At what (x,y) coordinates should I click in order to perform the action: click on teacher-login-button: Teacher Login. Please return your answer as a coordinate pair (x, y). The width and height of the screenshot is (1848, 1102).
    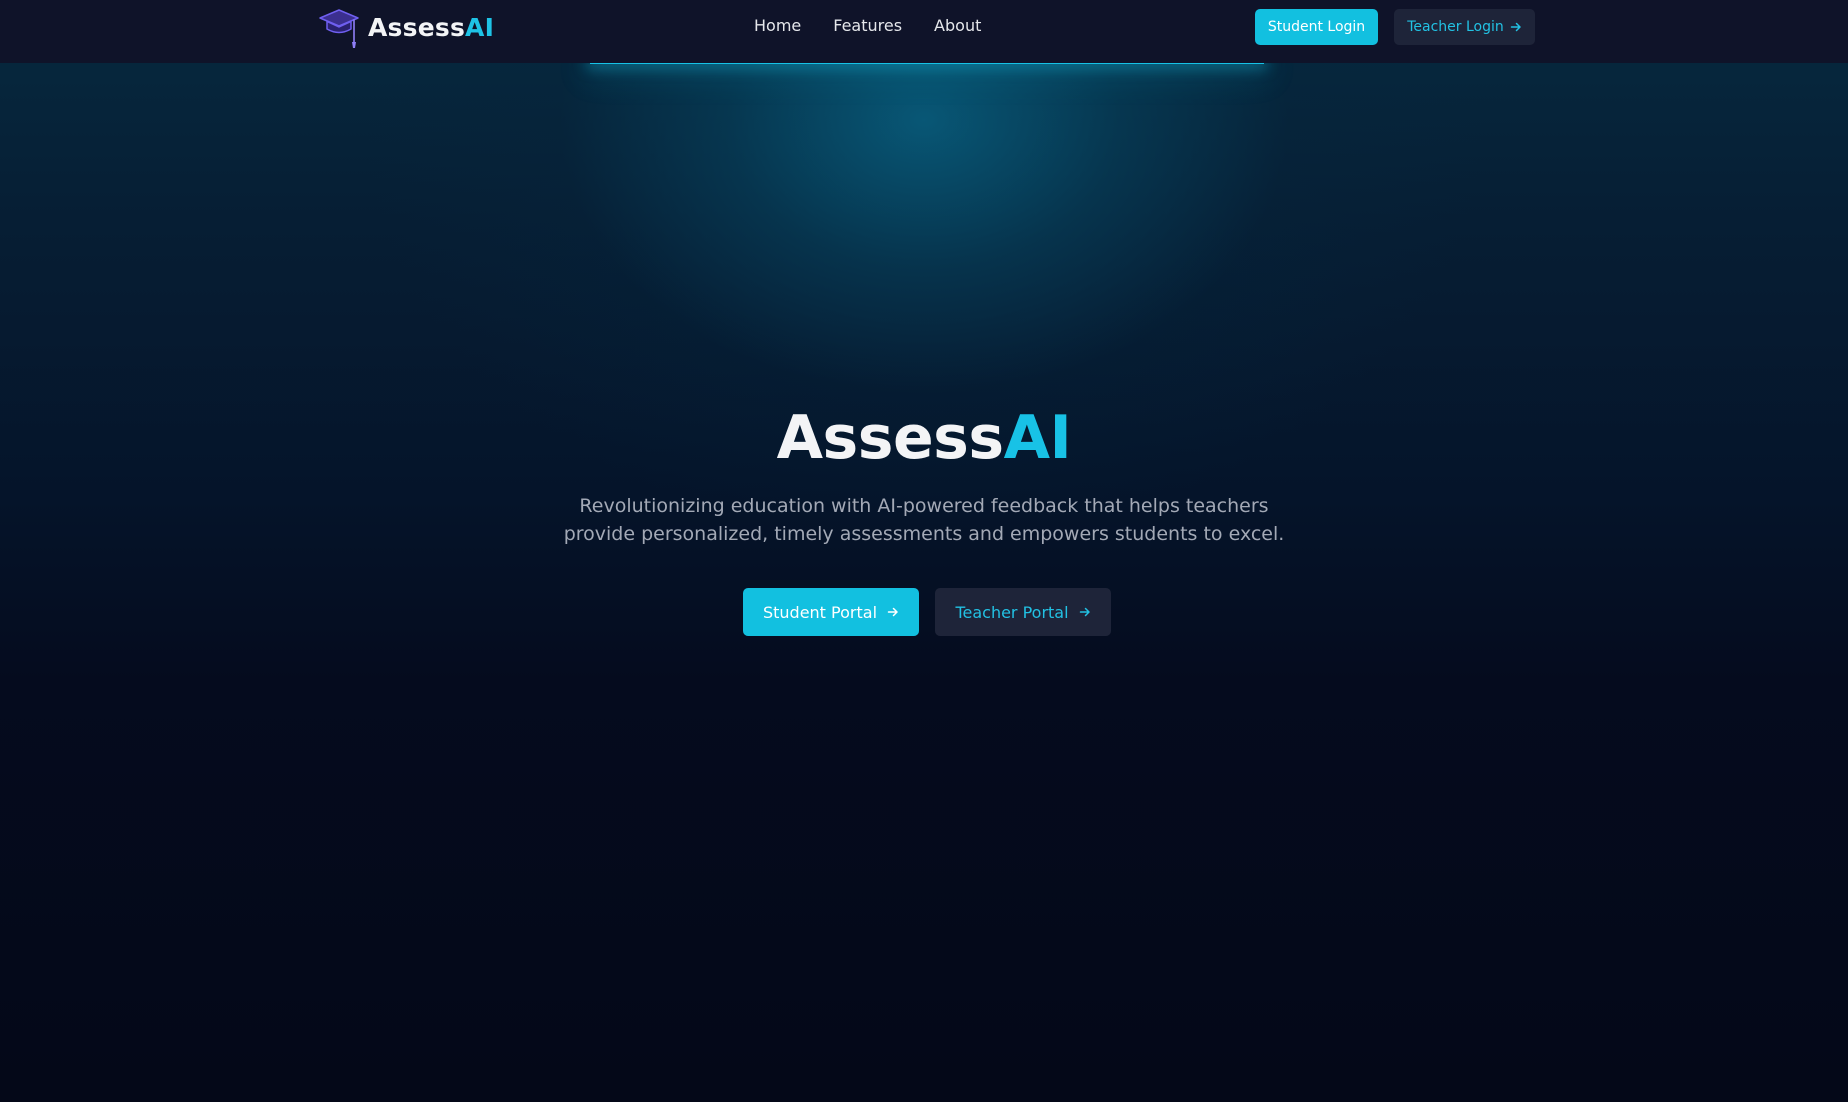
    Looking at the image, I should click on (1464, 27).